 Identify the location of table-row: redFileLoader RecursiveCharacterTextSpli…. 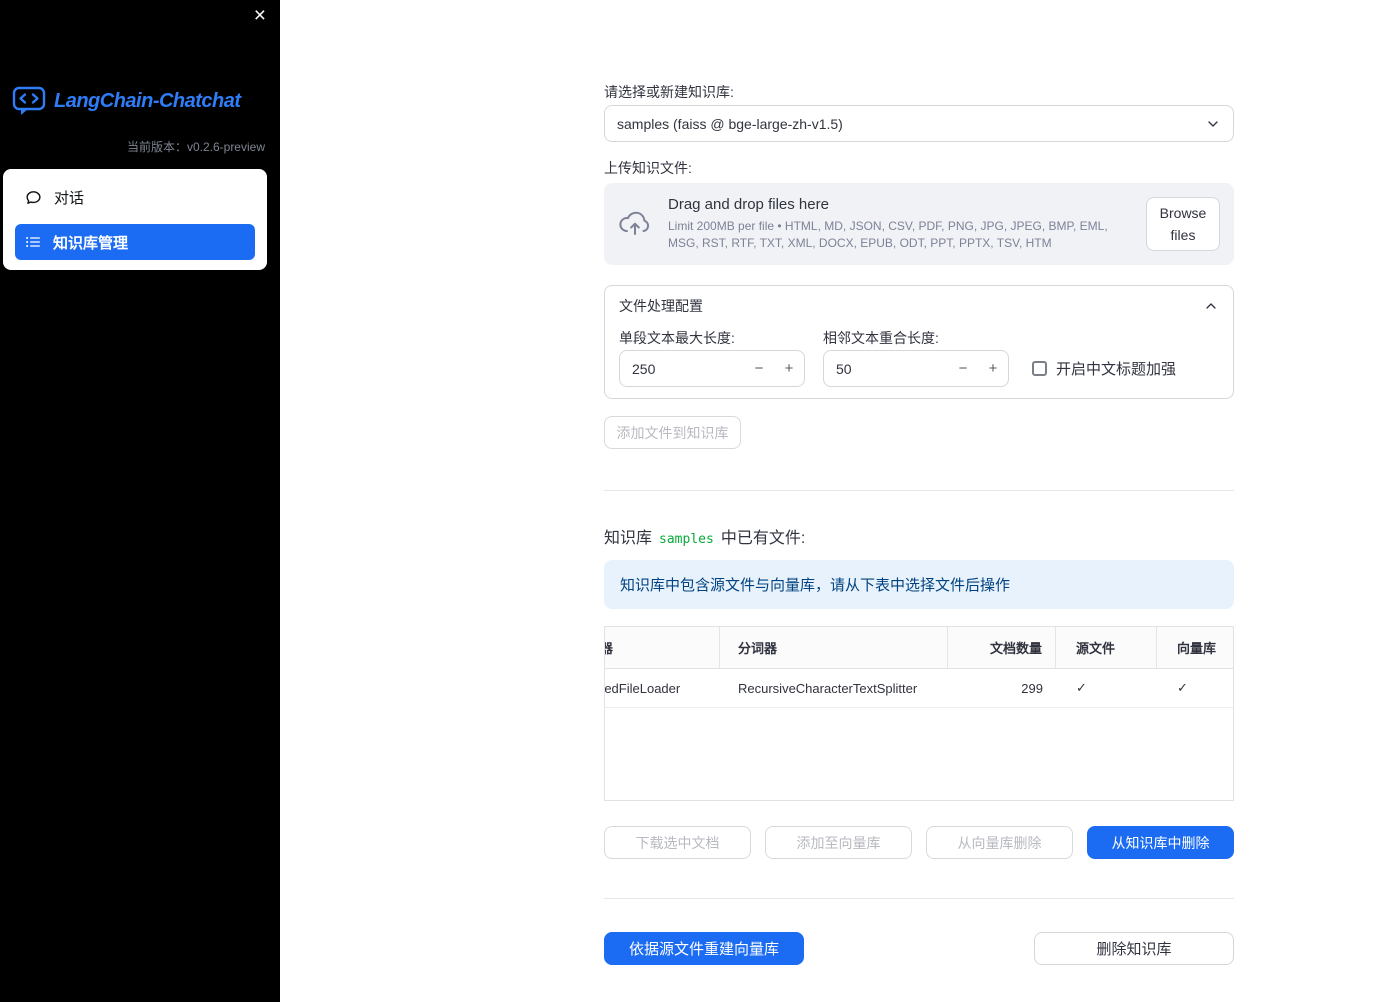
(919, 688).